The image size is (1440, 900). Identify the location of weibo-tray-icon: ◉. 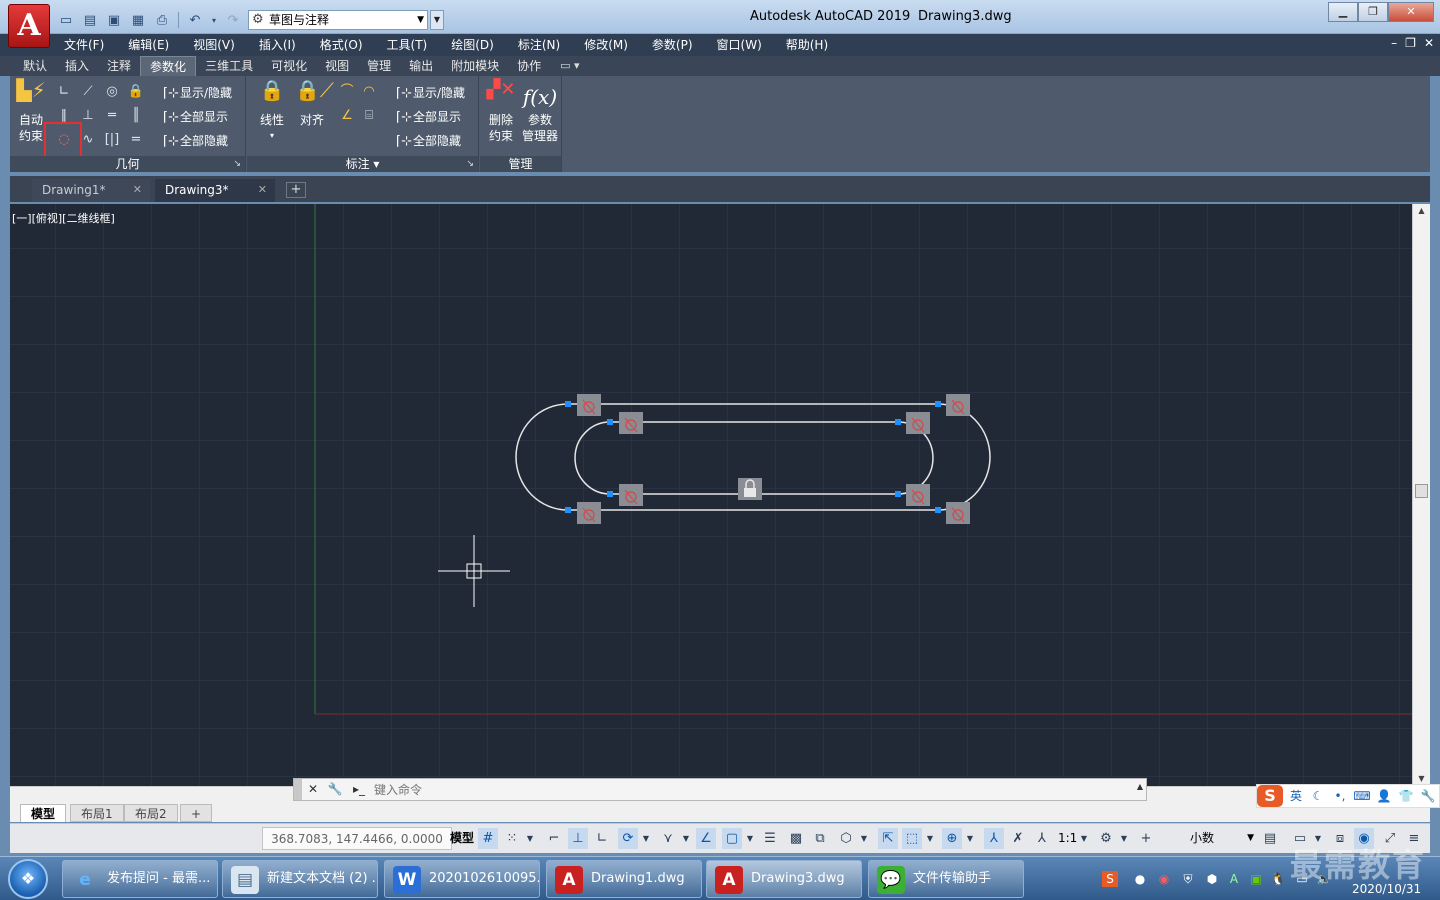
(1164, 879).